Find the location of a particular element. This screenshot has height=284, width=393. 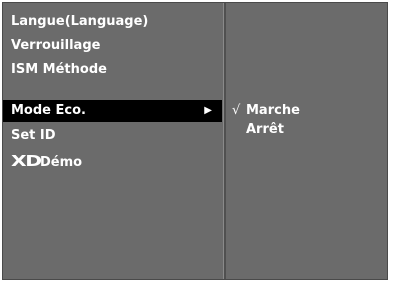

submenu-option-on: Marche is located at coordinates (273, 111).